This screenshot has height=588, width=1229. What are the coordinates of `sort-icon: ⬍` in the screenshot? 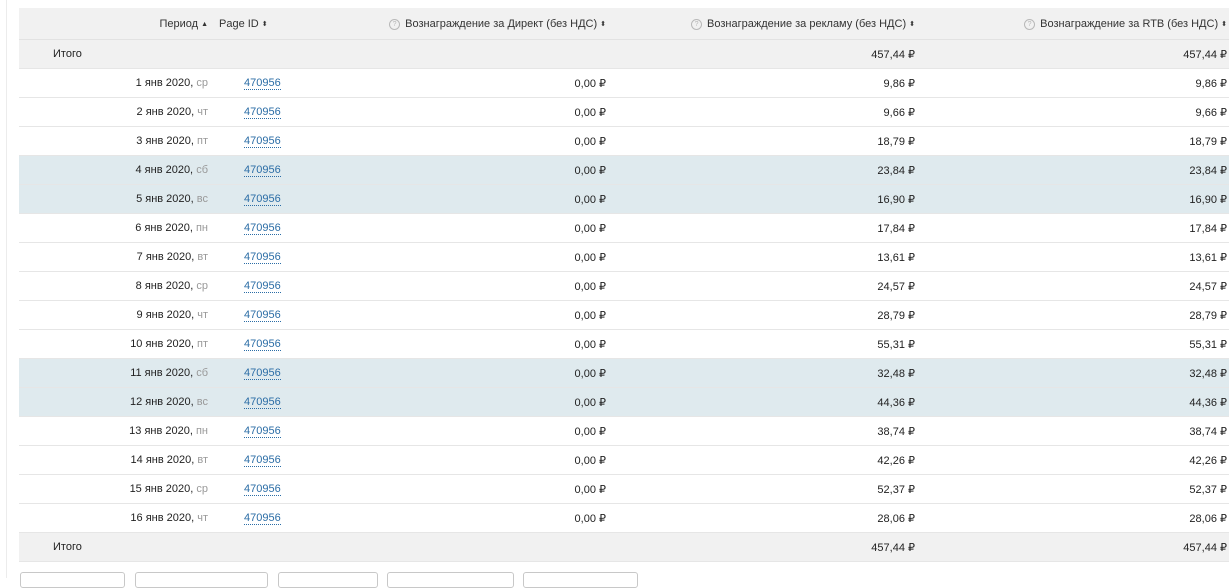 It's located at (912, 24).